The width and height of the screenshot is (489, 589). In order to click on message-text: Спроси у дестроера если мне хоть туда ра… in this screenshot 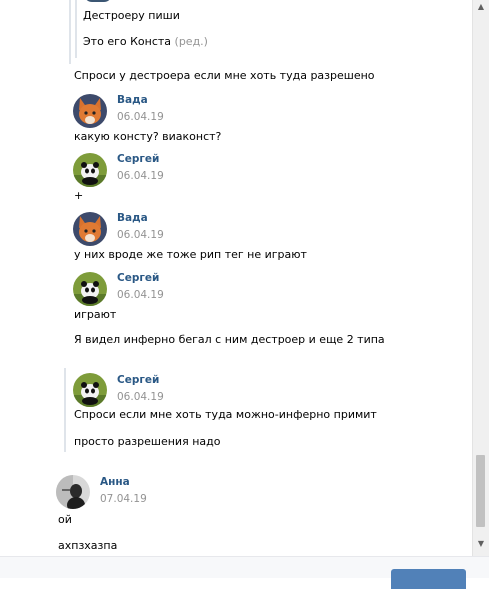, I will do `click(224, 75)`.